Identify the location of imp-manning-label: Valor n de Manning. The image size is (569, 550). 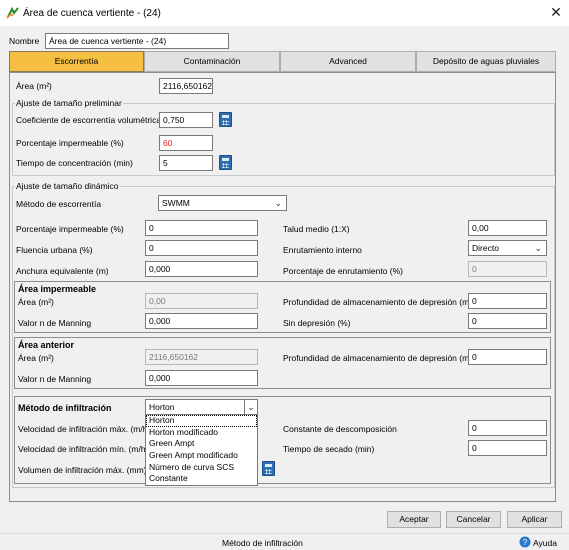
(55, 323).